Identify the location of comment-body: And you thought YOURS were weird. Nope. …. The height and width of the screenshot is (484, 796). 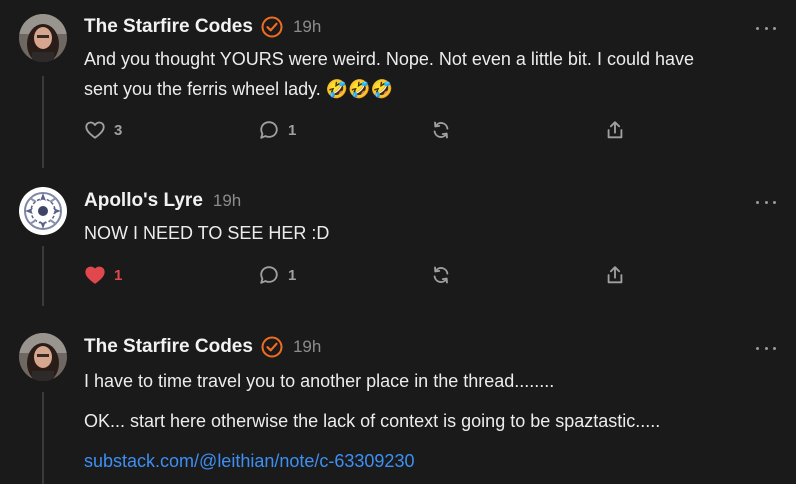
(429, 74).